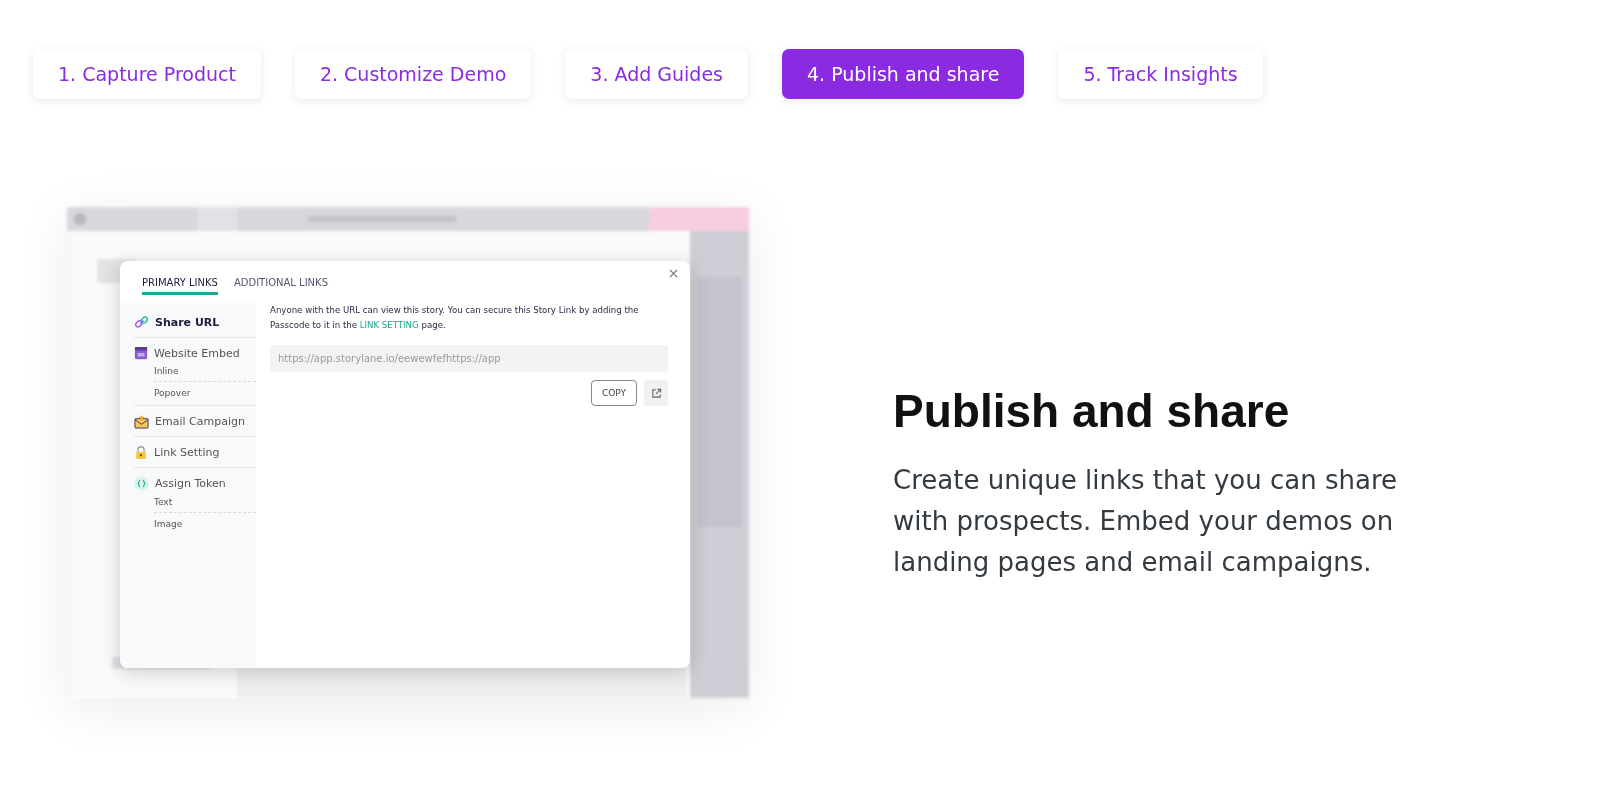 Image resolution: width=1600 pixels, height=788 pixels. I want to click on dialog-tab: ADDITIONAL LINKS, so click(280, 286).